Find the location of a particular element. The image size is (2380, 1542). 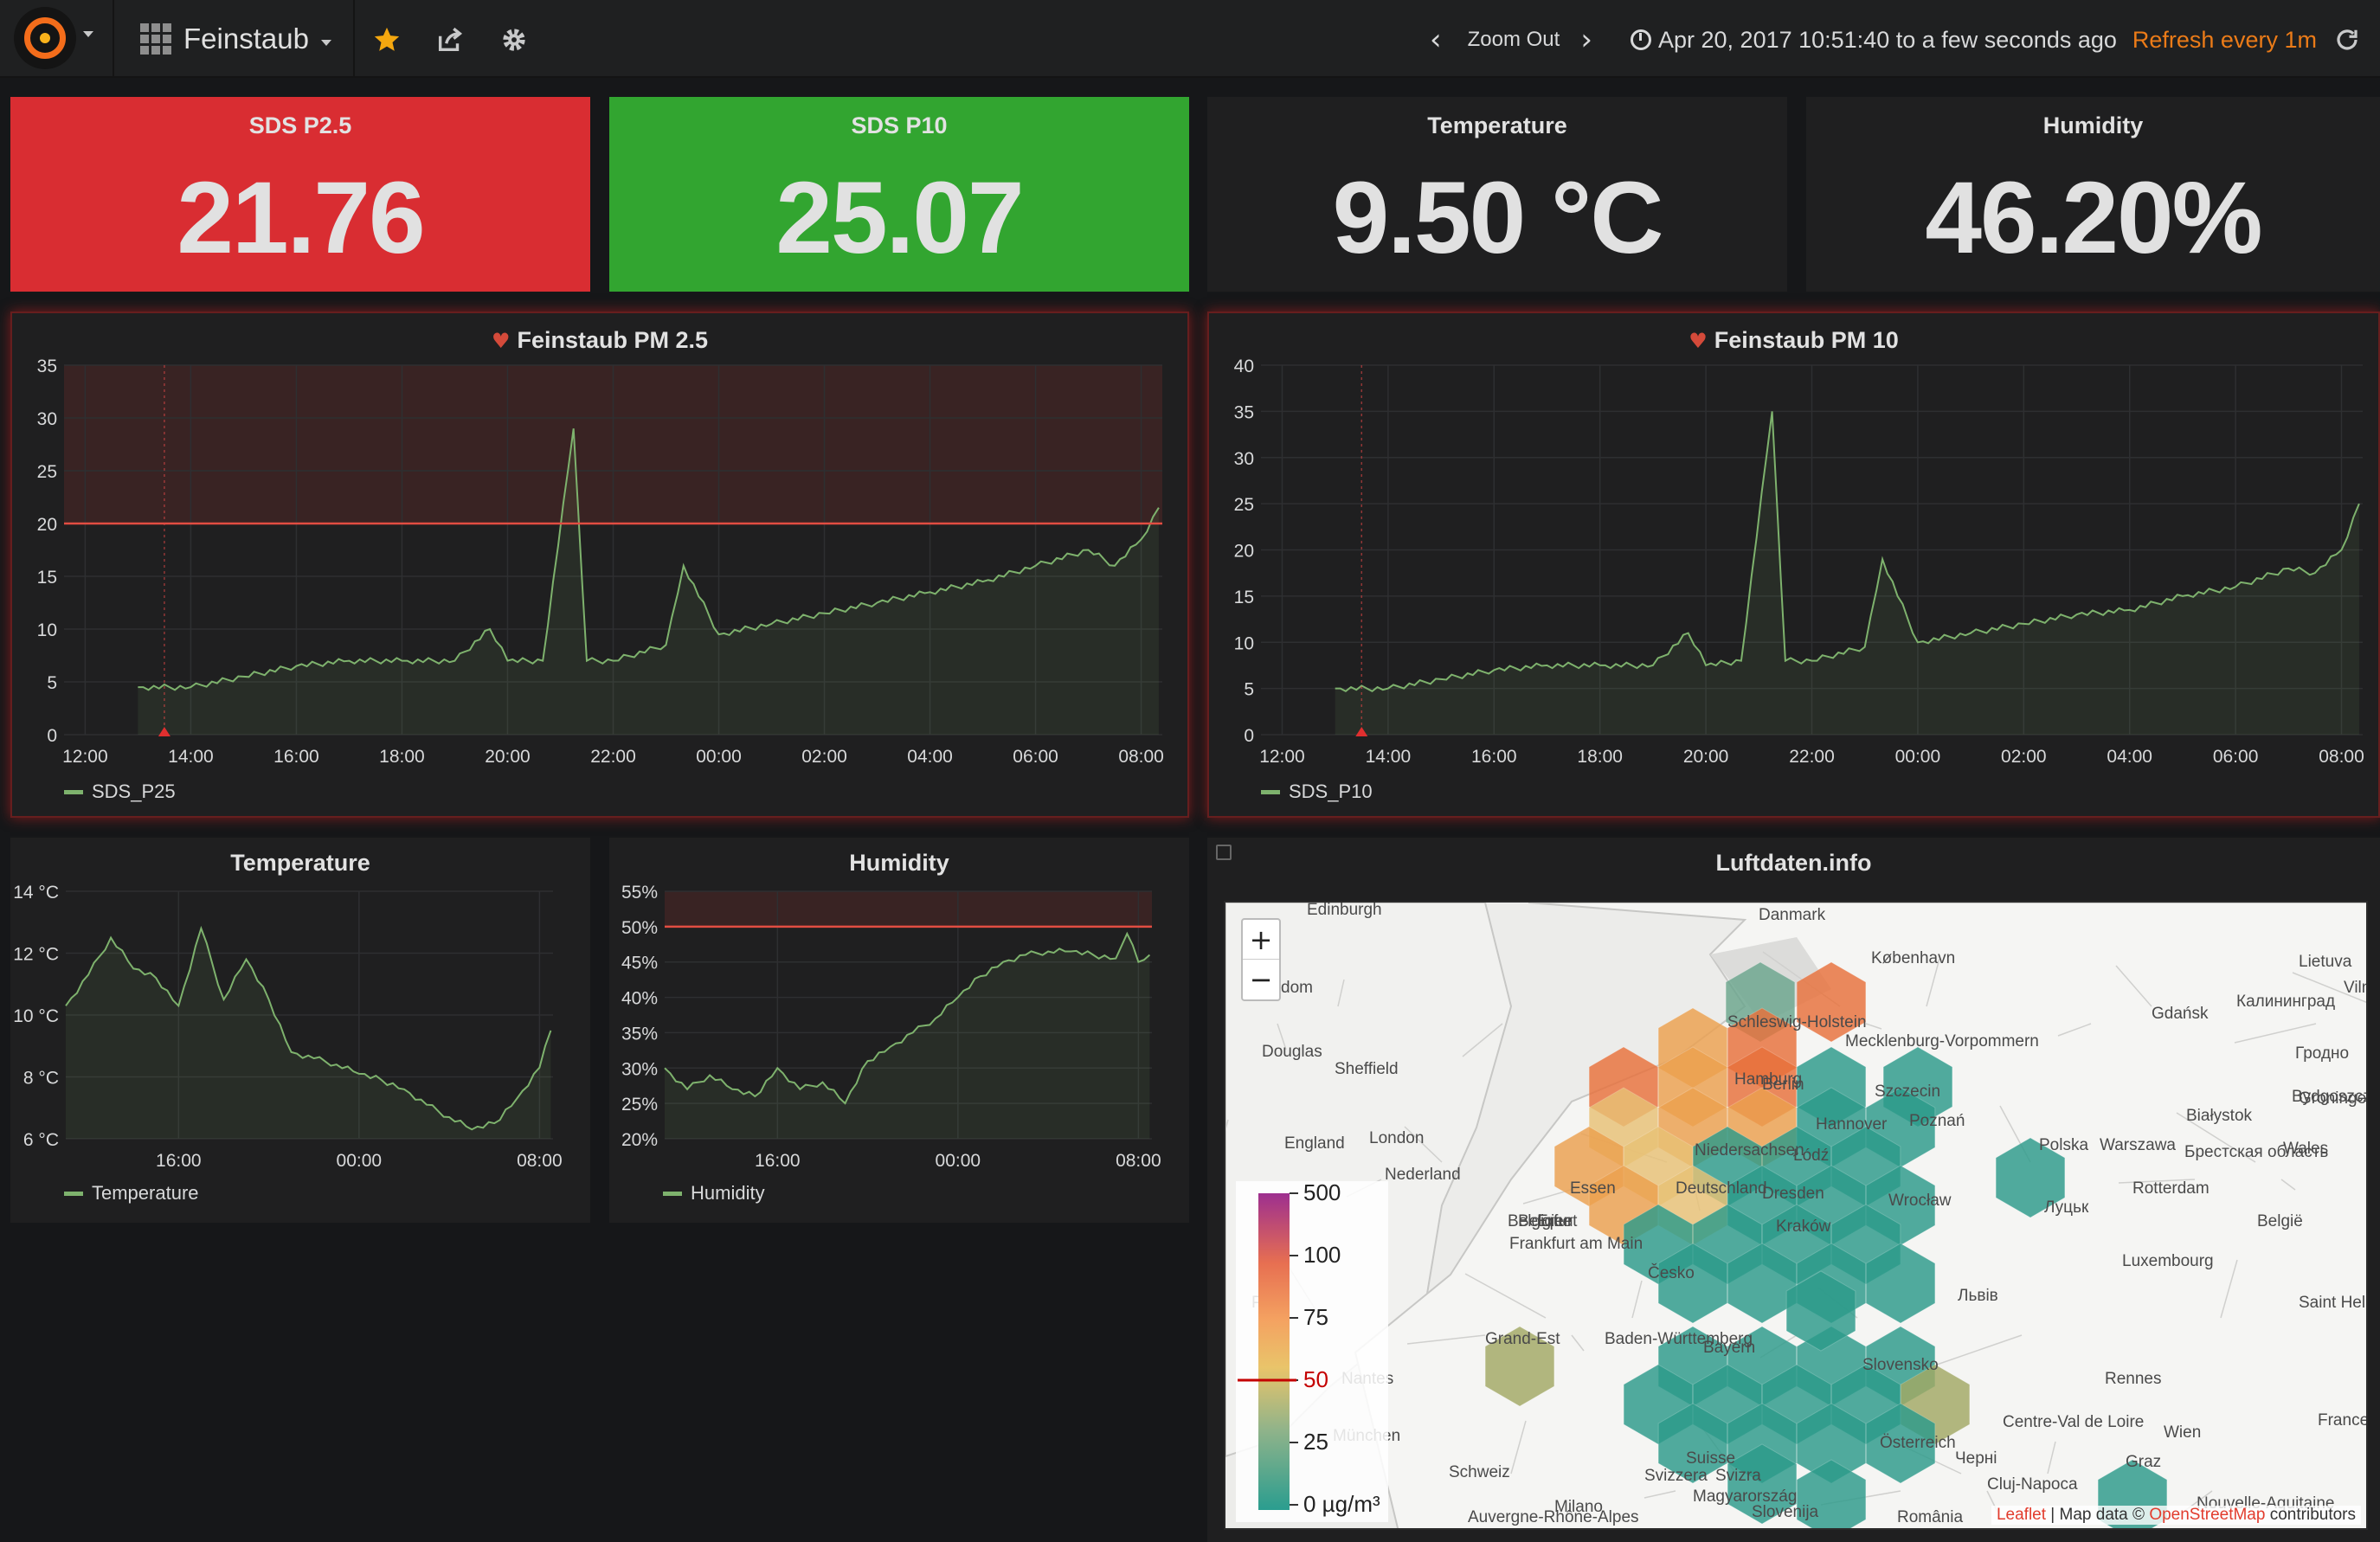

legend-label: 100 is located at coordinates (1322, 1255).